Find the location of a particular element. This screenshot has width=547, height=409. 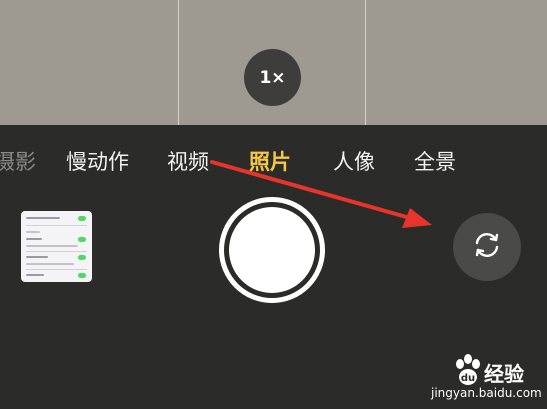

svg-text: du is located at coordinates (468, 378).